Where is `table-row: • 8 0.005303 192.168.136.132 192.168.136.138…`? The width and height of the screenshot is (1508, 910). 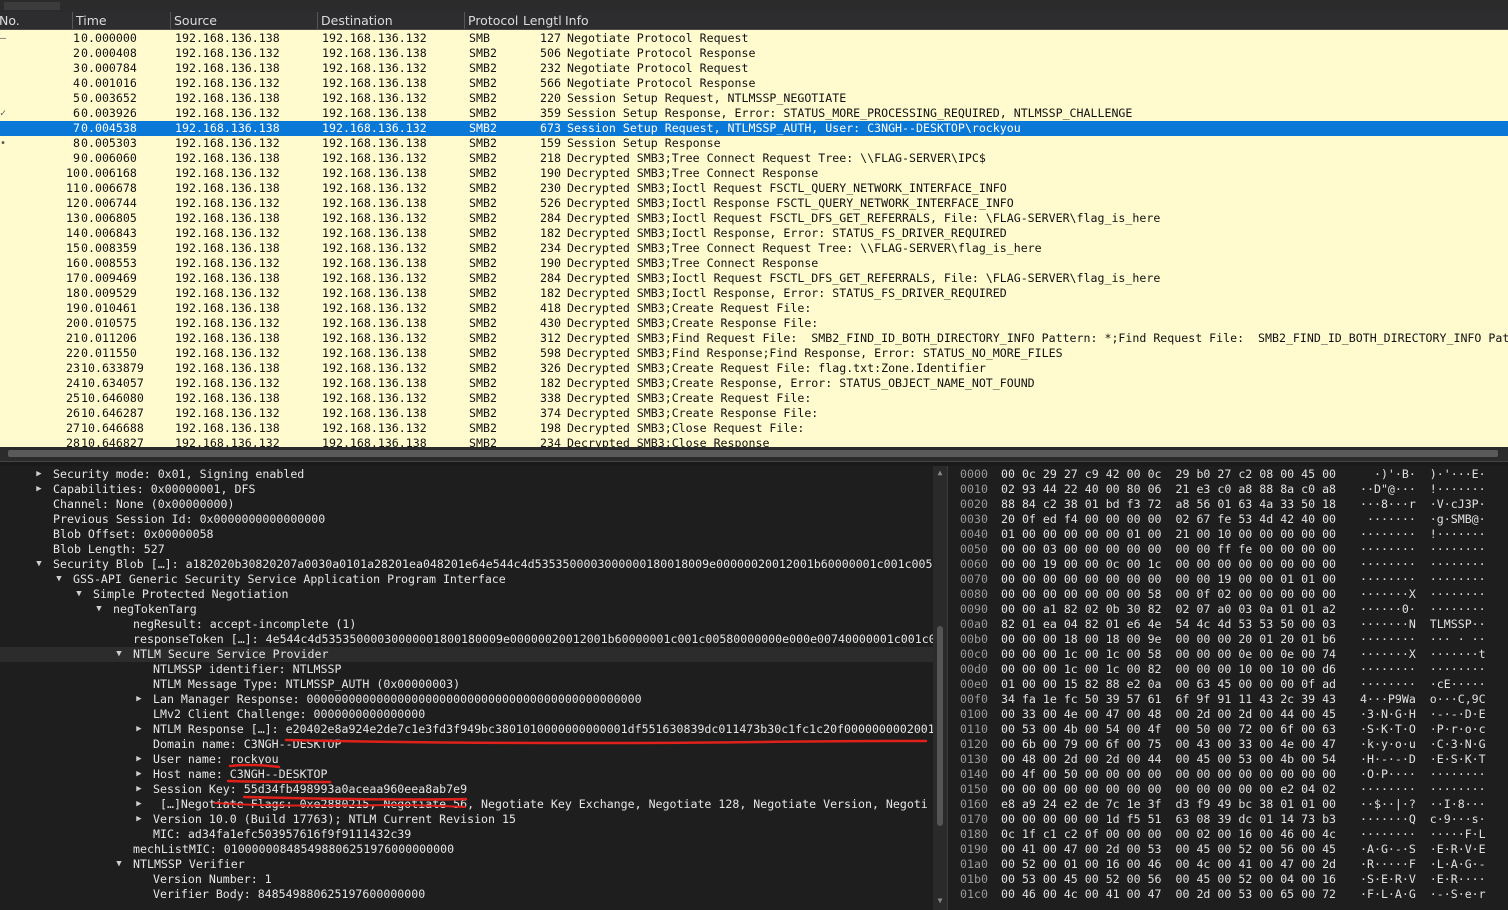
table-row: • 8 0.005303 192.168.136.132 192.168.136.138… is located at coordinates (754, 143).